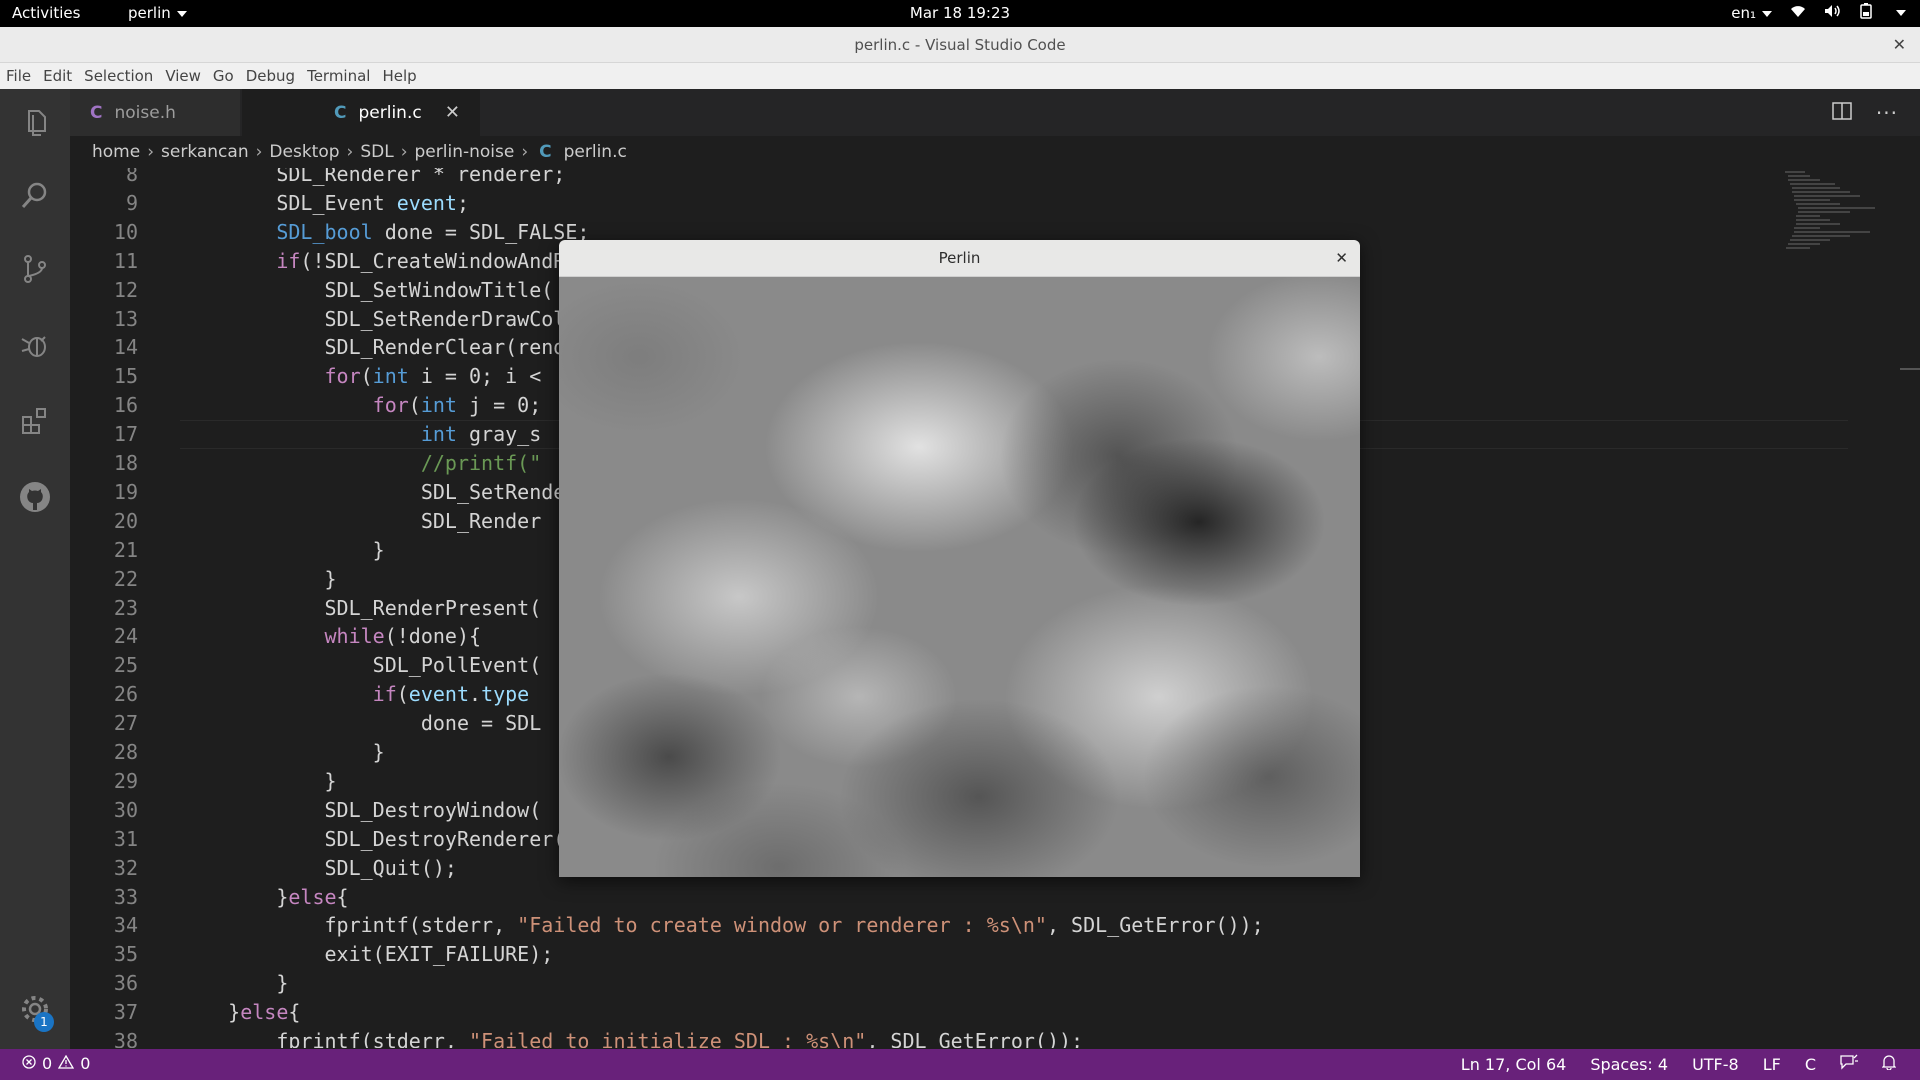  Describe the element at coordinates (1889, 1064) in the screenshot. I see `notifications-bell-icon` at that location.